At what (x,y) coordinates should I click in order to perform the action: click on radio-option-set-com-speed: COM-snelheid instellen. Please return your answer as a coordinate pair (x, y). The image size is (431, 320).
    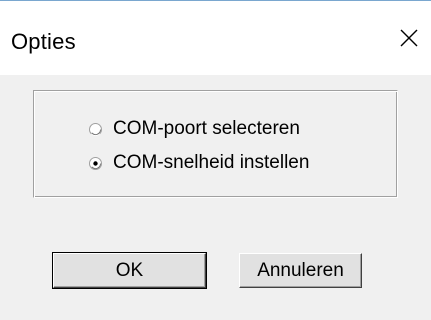
    Looking at the image, I should click on (199, 163).